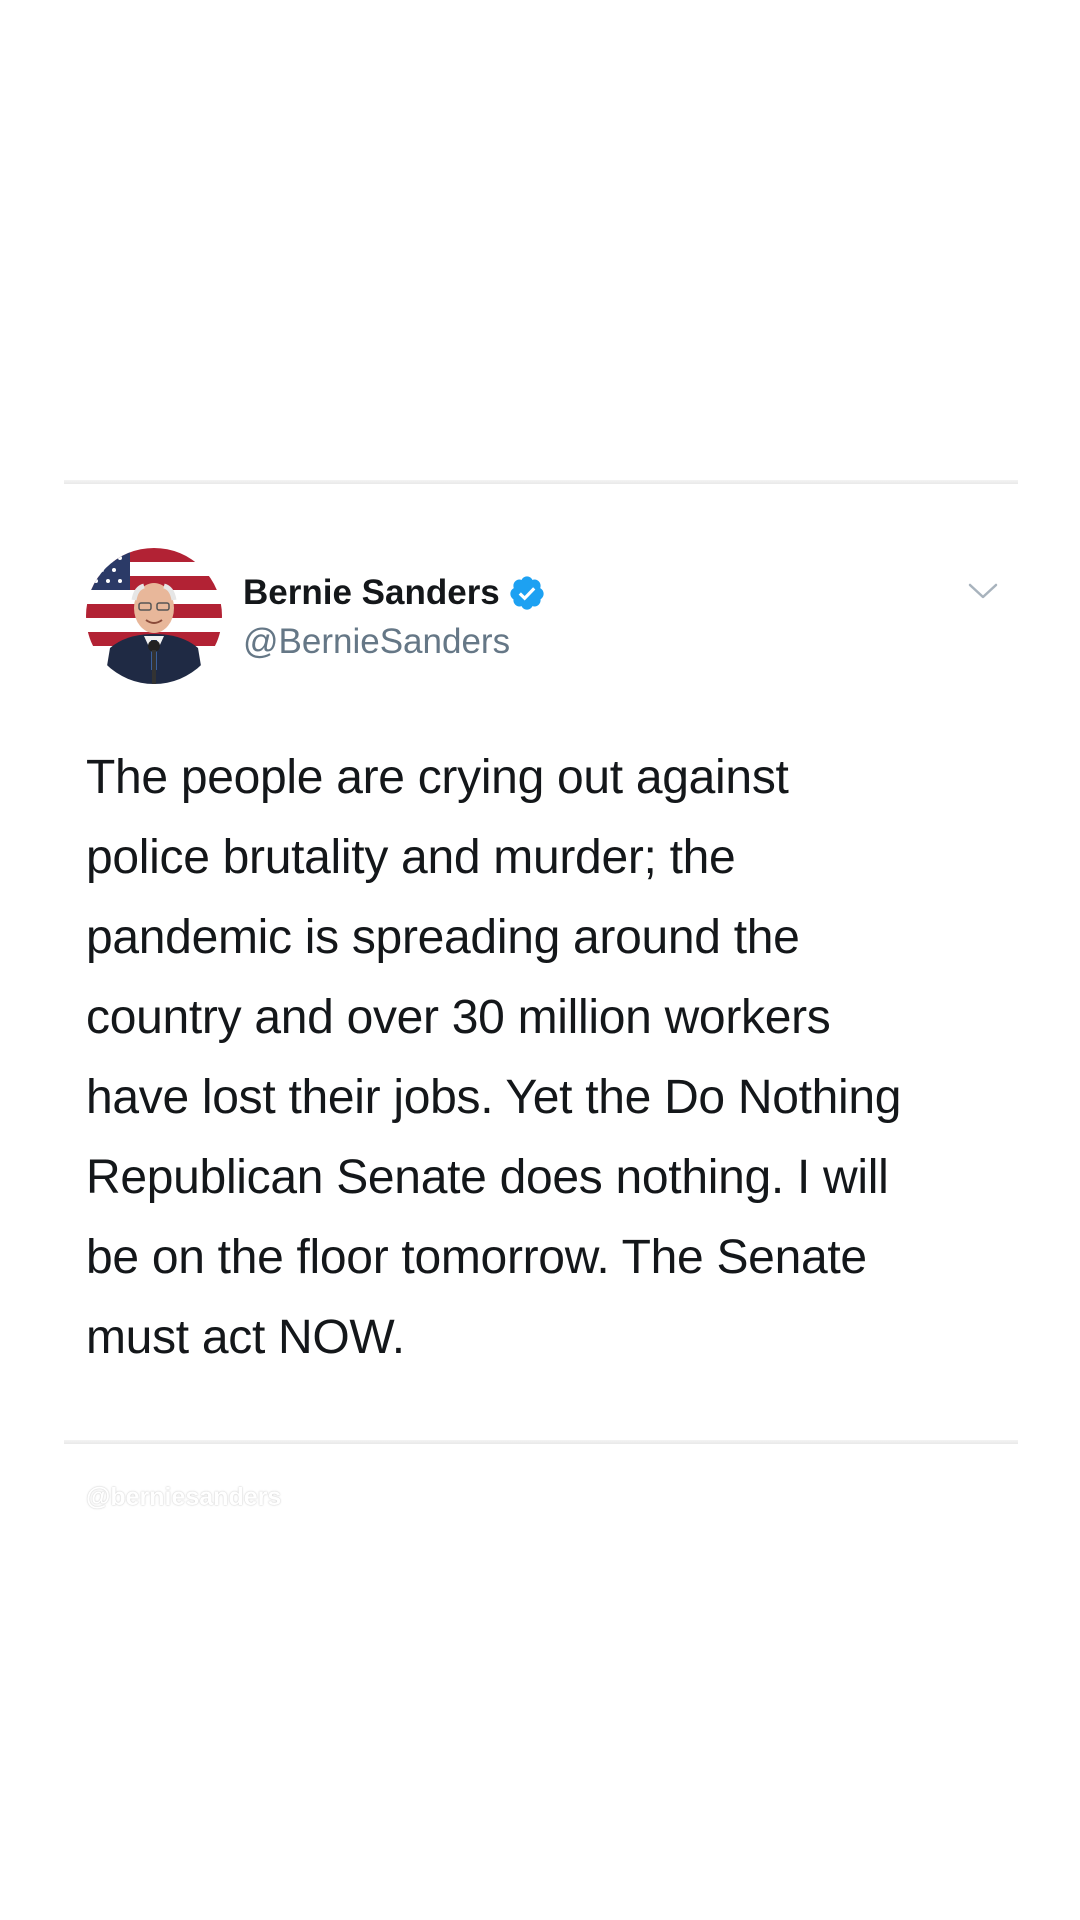  Describe the element at coordinates (527, 593) in the screenshot. I see `verified-badge-icon` at that location.